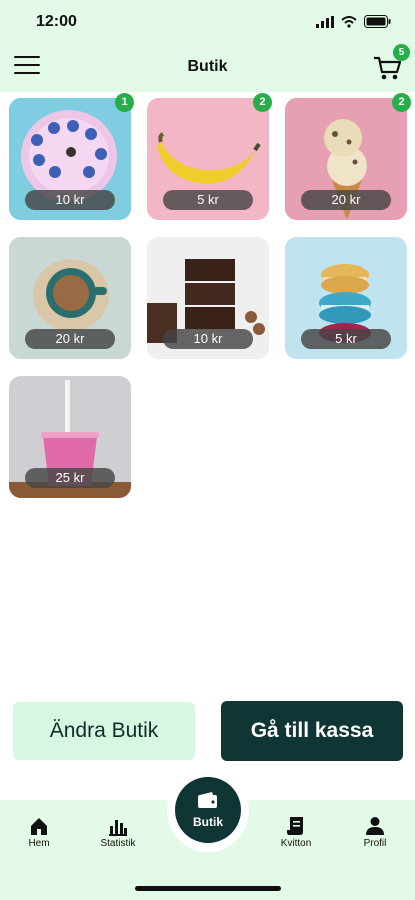  Describe the element at coordinates (39, 826) in the screenshot. I see `home-icon` at that location.